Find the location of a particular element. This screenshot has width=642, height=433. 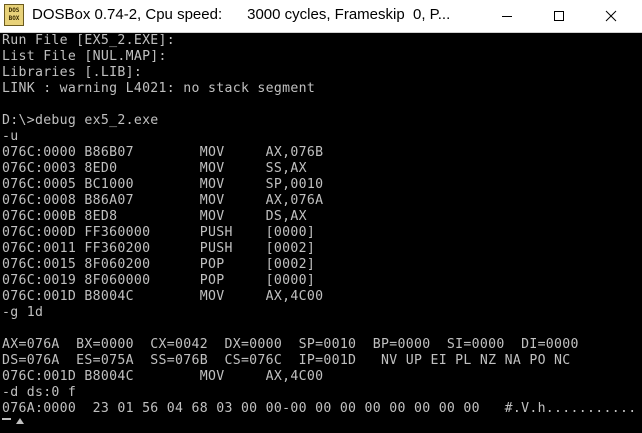

icon-label-bottom: BOX is located at coordinates (14, 18).